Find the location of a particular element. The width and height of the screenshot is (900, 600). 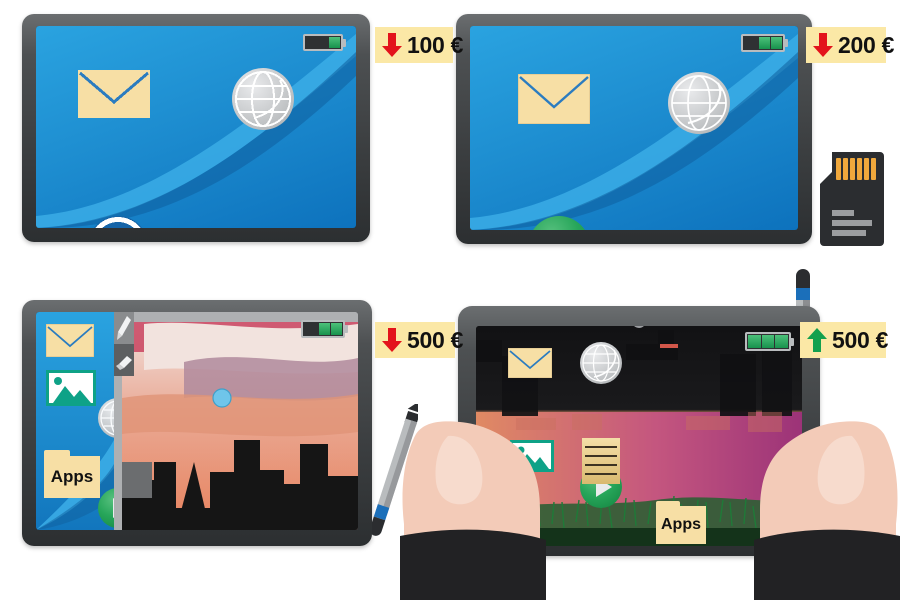

drawing-canvas is located at coordinates (236, 421).